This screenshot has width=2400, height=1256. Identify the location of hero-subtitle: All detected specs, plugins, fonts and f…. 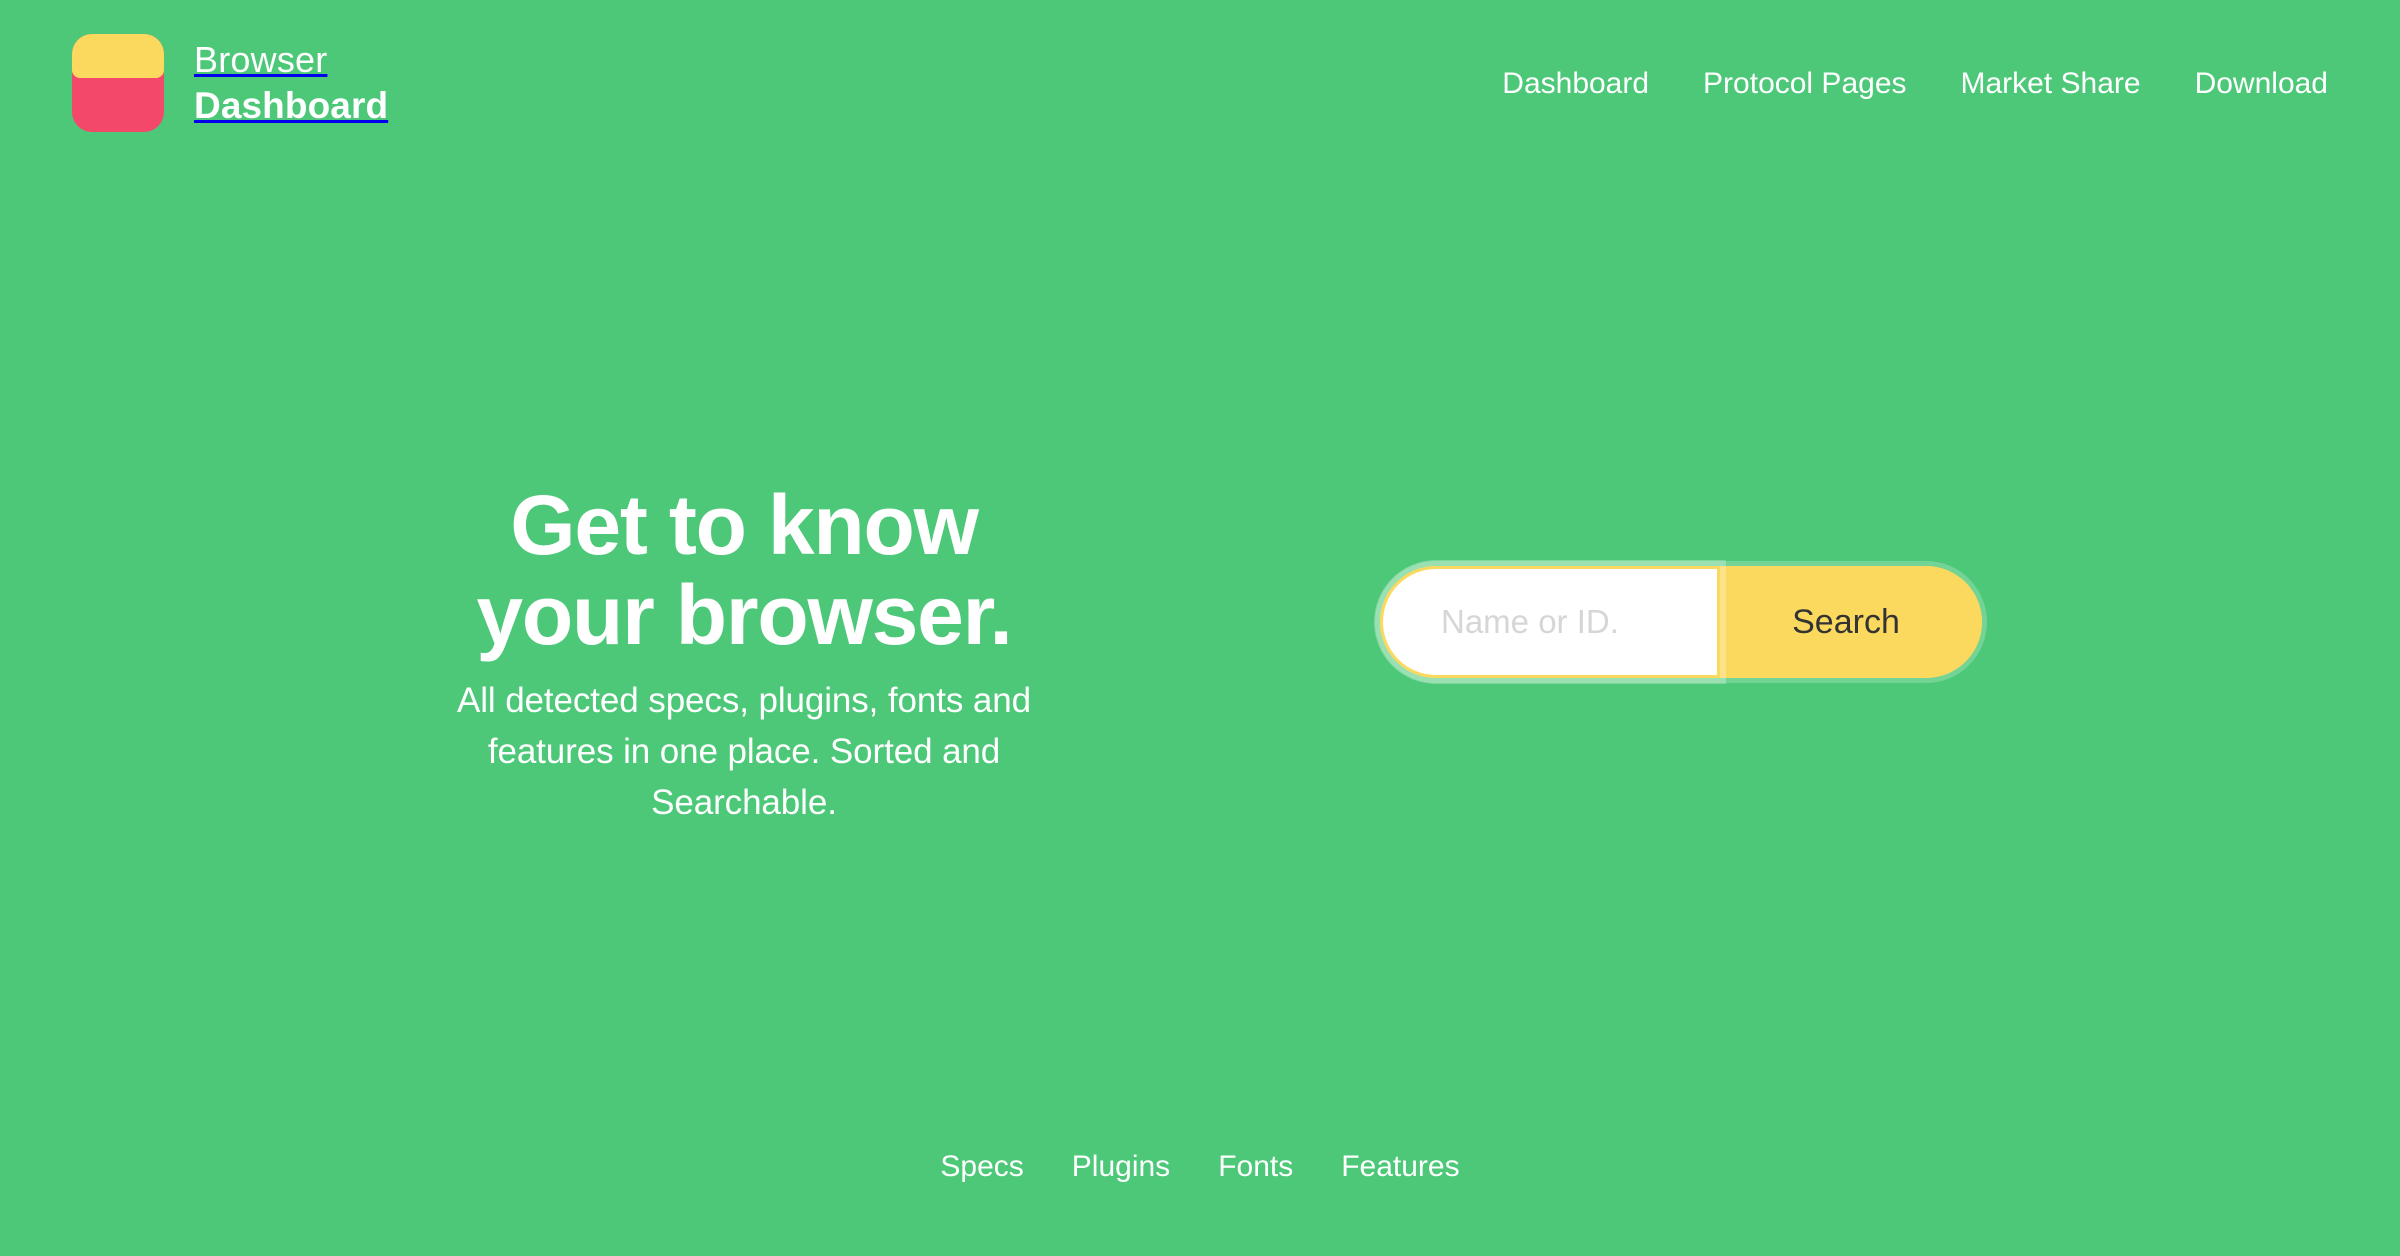
(744, 751).